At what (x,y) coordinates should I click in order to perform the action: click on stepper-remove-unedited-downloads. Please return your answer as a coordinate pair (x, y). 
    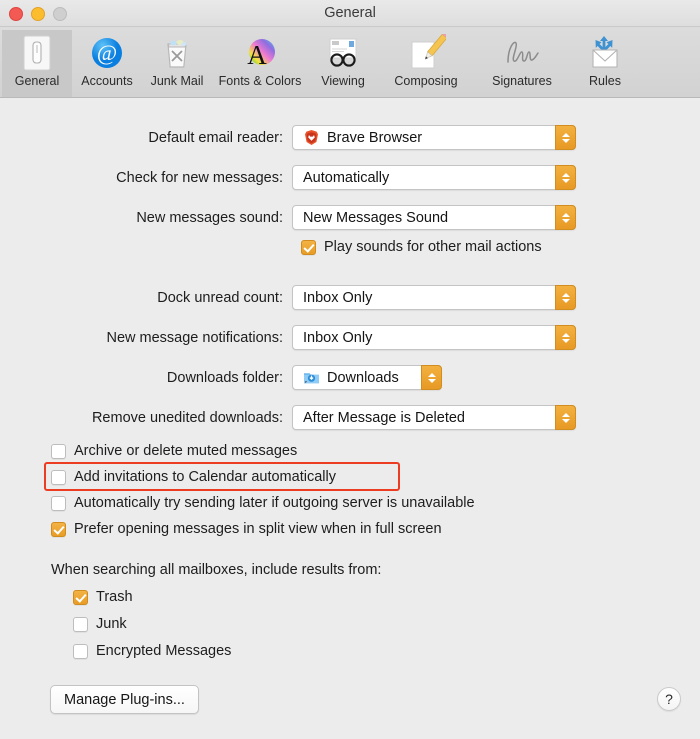
    Looking at the image, I should click on (565, 417).